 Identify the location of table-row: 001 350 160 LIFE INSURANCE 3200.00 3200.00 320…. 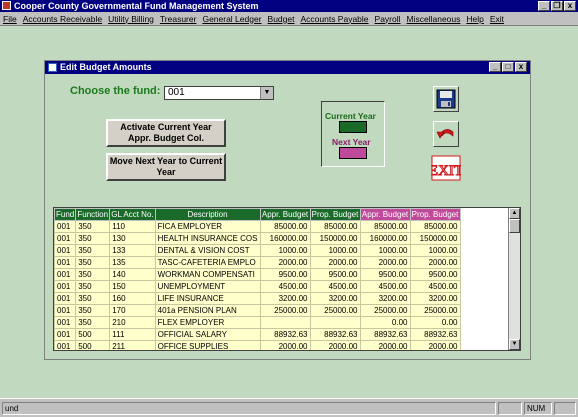
(257, 298).